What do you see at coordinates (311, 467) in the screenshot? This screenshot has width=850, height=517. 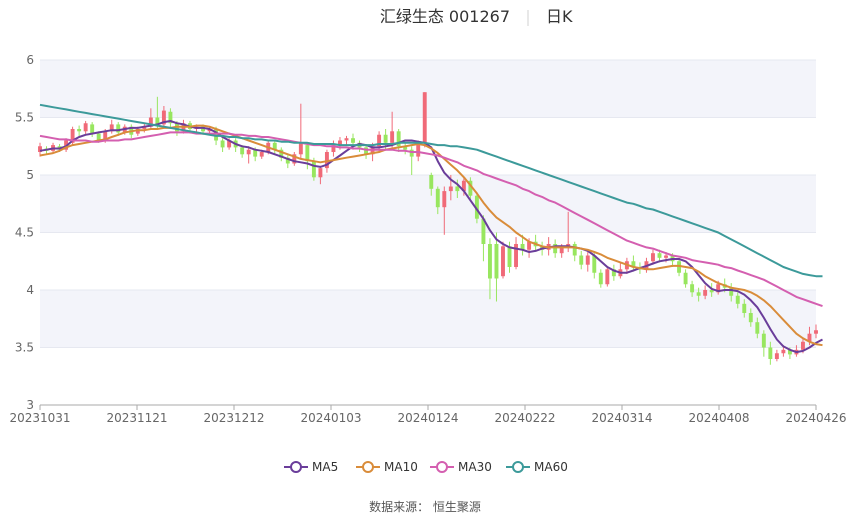 I see `legend-item-ma5: MA5` at bounding box center [311, 467].